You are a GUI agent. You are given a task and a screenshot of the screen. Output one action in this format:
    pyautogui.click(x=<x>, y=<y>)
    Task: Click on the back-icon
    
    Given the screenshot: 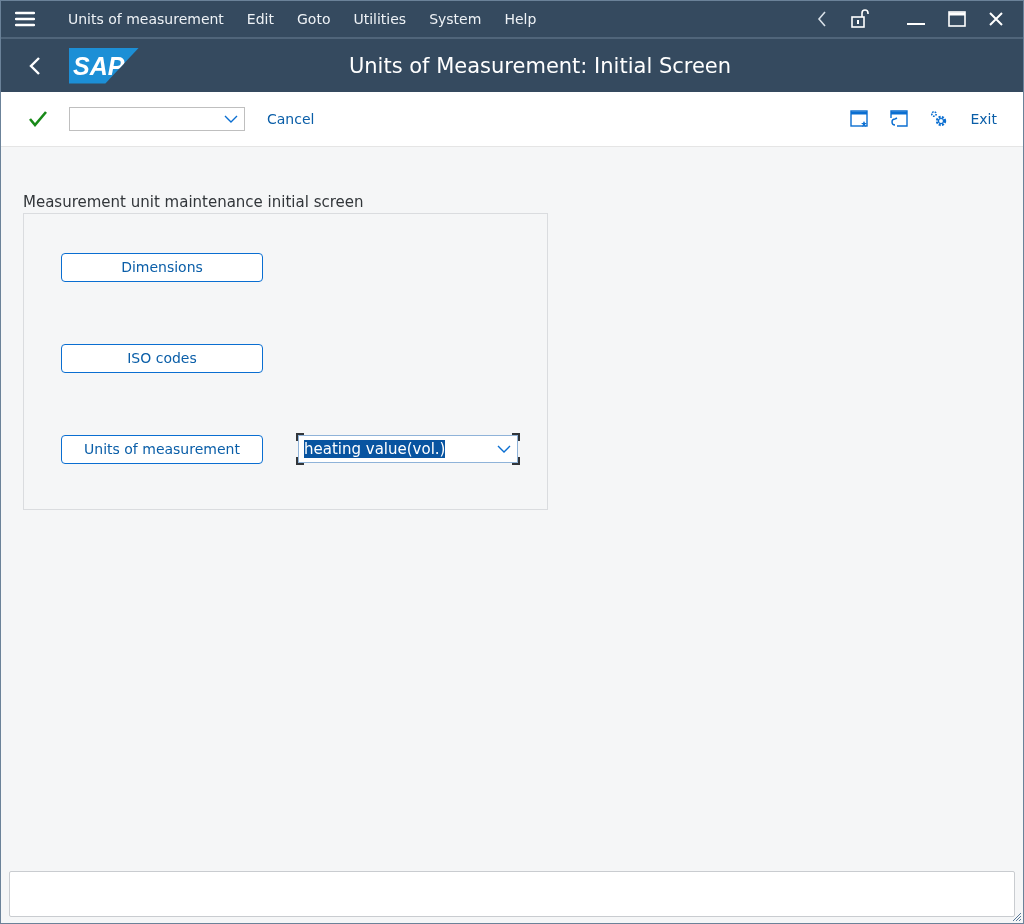 What is the action you would take?
    pyautogui.click(x=35, y=65)
    